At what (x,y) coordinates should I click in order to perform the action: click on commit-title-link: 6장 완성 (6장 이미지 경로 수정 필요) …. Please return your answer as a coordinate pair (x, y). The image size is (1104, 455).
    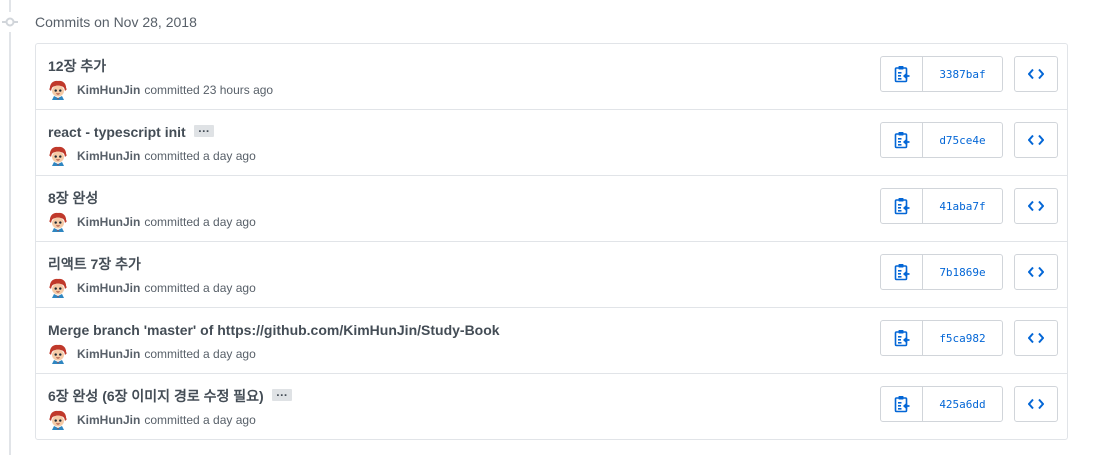
    Looking at the image, I should click on (170, 396).